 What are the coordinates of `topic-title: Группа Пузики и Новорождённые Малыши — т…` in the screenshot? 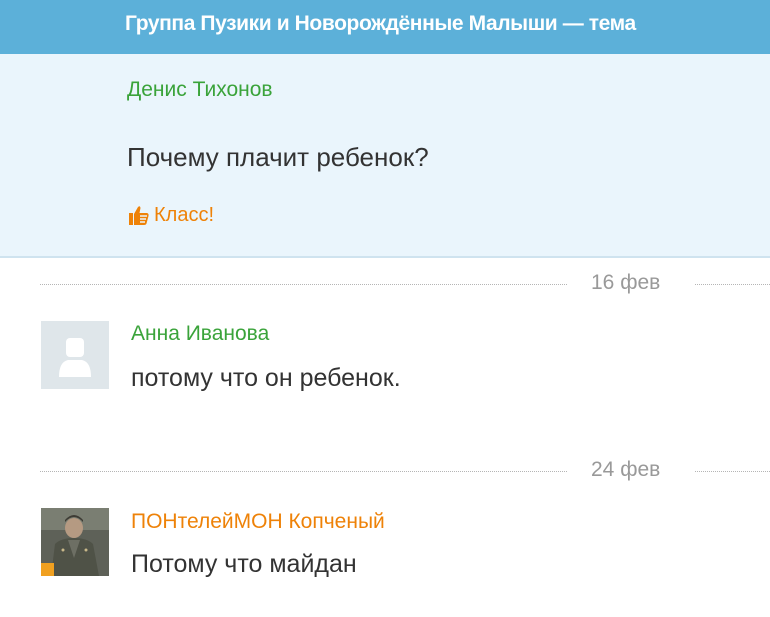 It's located at (380, 24).